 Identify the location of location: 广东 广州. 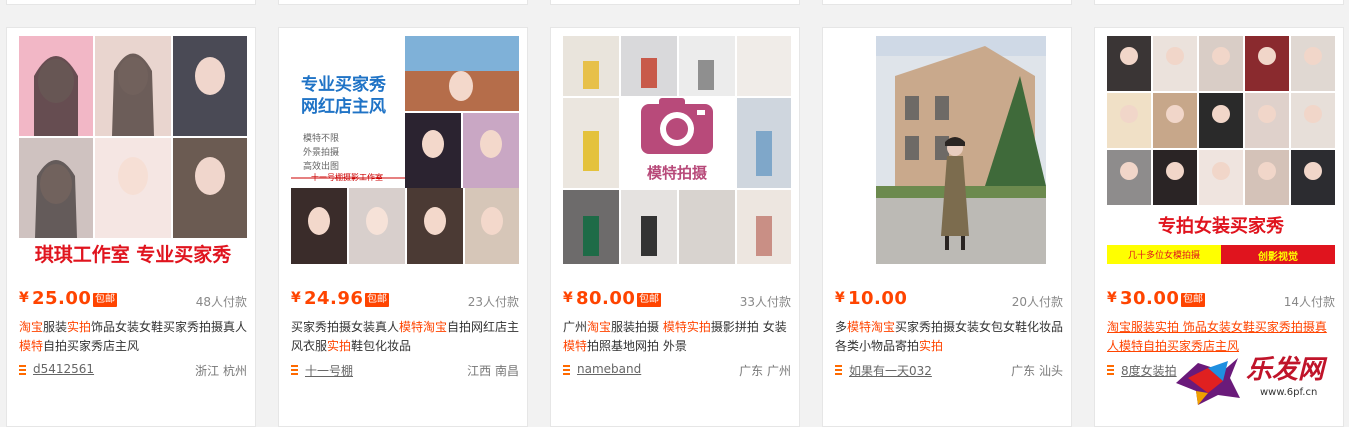
(765, 371).